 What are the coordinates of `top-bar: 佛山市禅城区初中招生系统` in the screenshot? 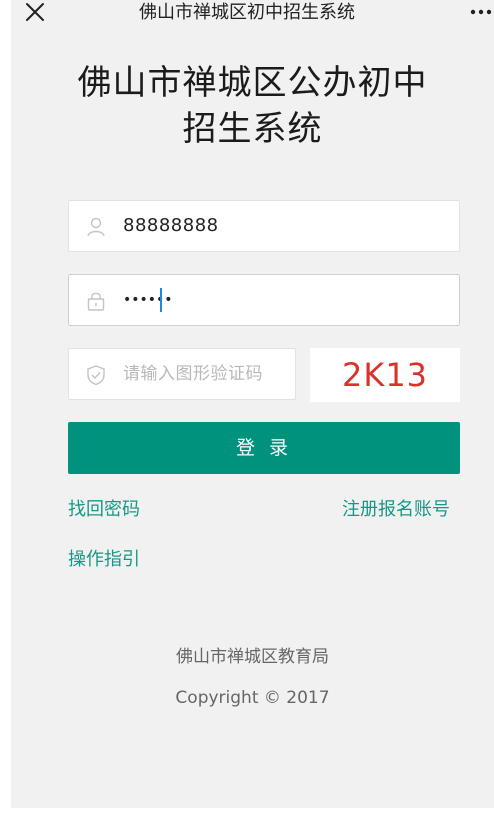 It's located at (247, 21).